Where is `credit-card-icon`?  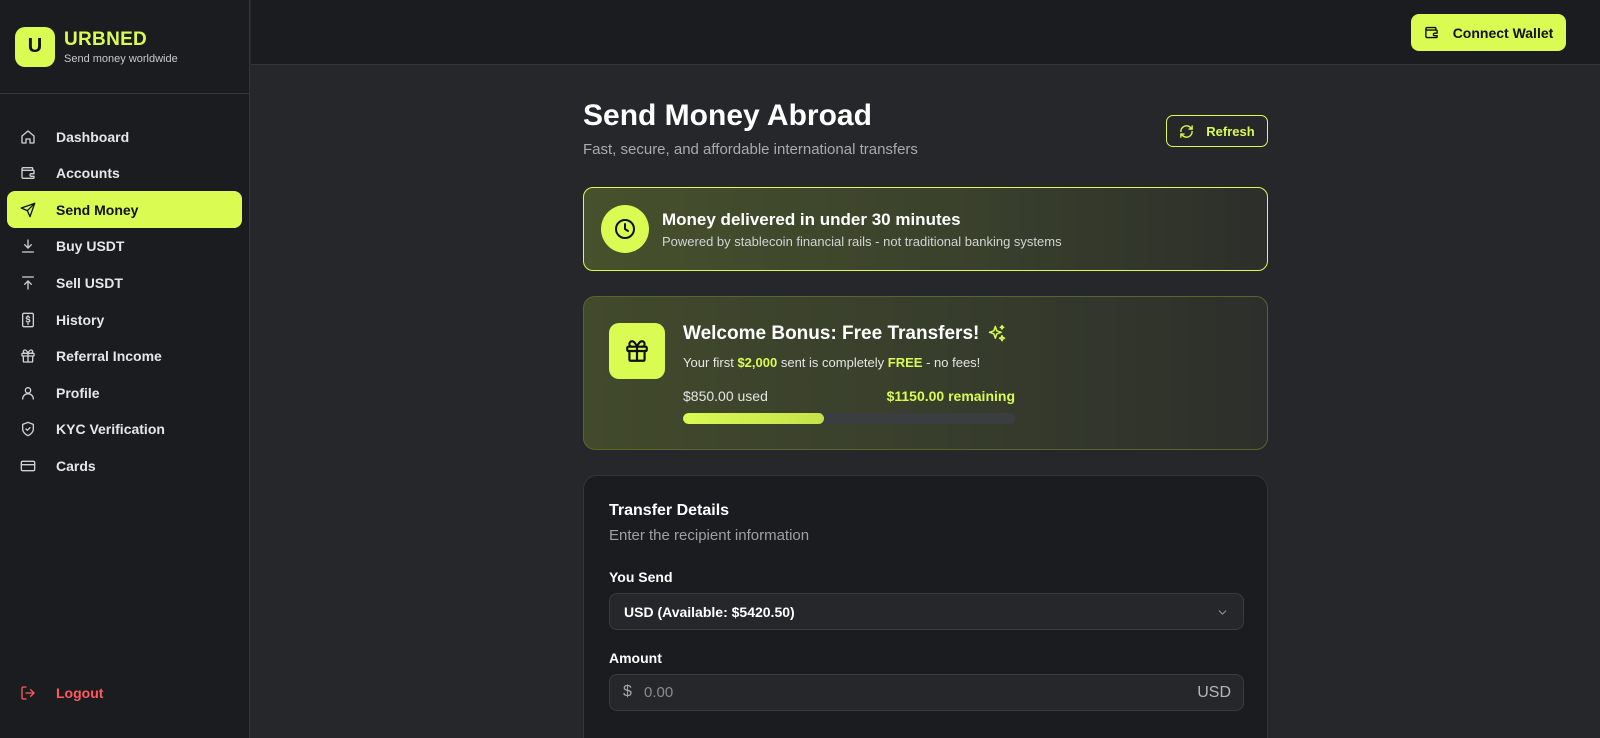
credit-card-icon is located at coordinates (28, 466).